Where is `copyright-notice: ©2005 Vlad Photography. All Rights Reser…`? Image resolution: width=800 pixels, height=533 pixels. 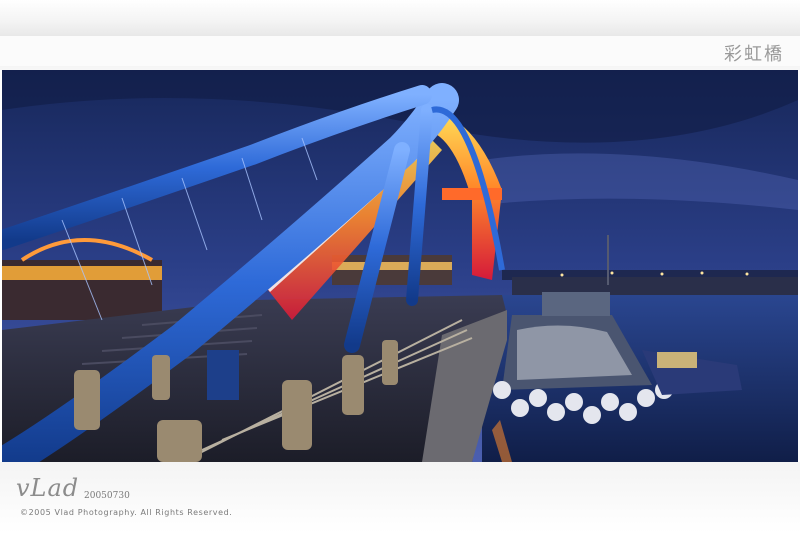
copyright-notice: ©2005 Vlad Photography. All Rights Reser… is located at coordinates (126, 512).